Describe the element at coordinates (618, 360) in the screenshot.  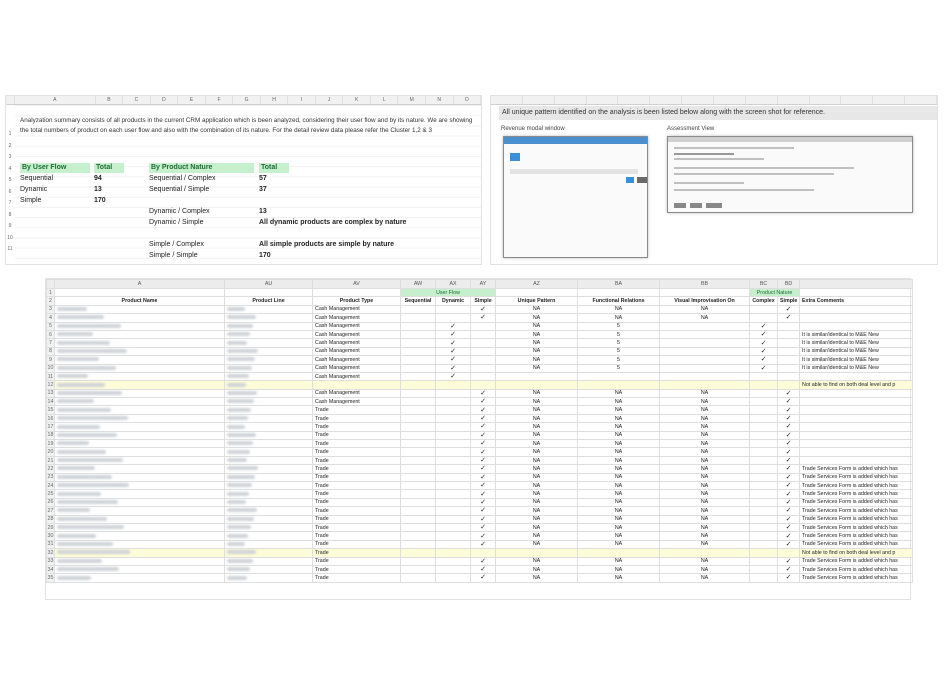
I see `cell: 5` at that location.